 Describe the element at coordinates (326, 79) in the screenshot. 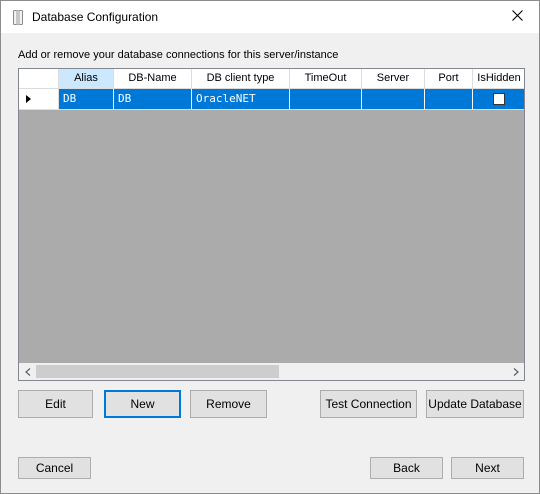

I see `column-header-timeout: TimeOut` at that location.